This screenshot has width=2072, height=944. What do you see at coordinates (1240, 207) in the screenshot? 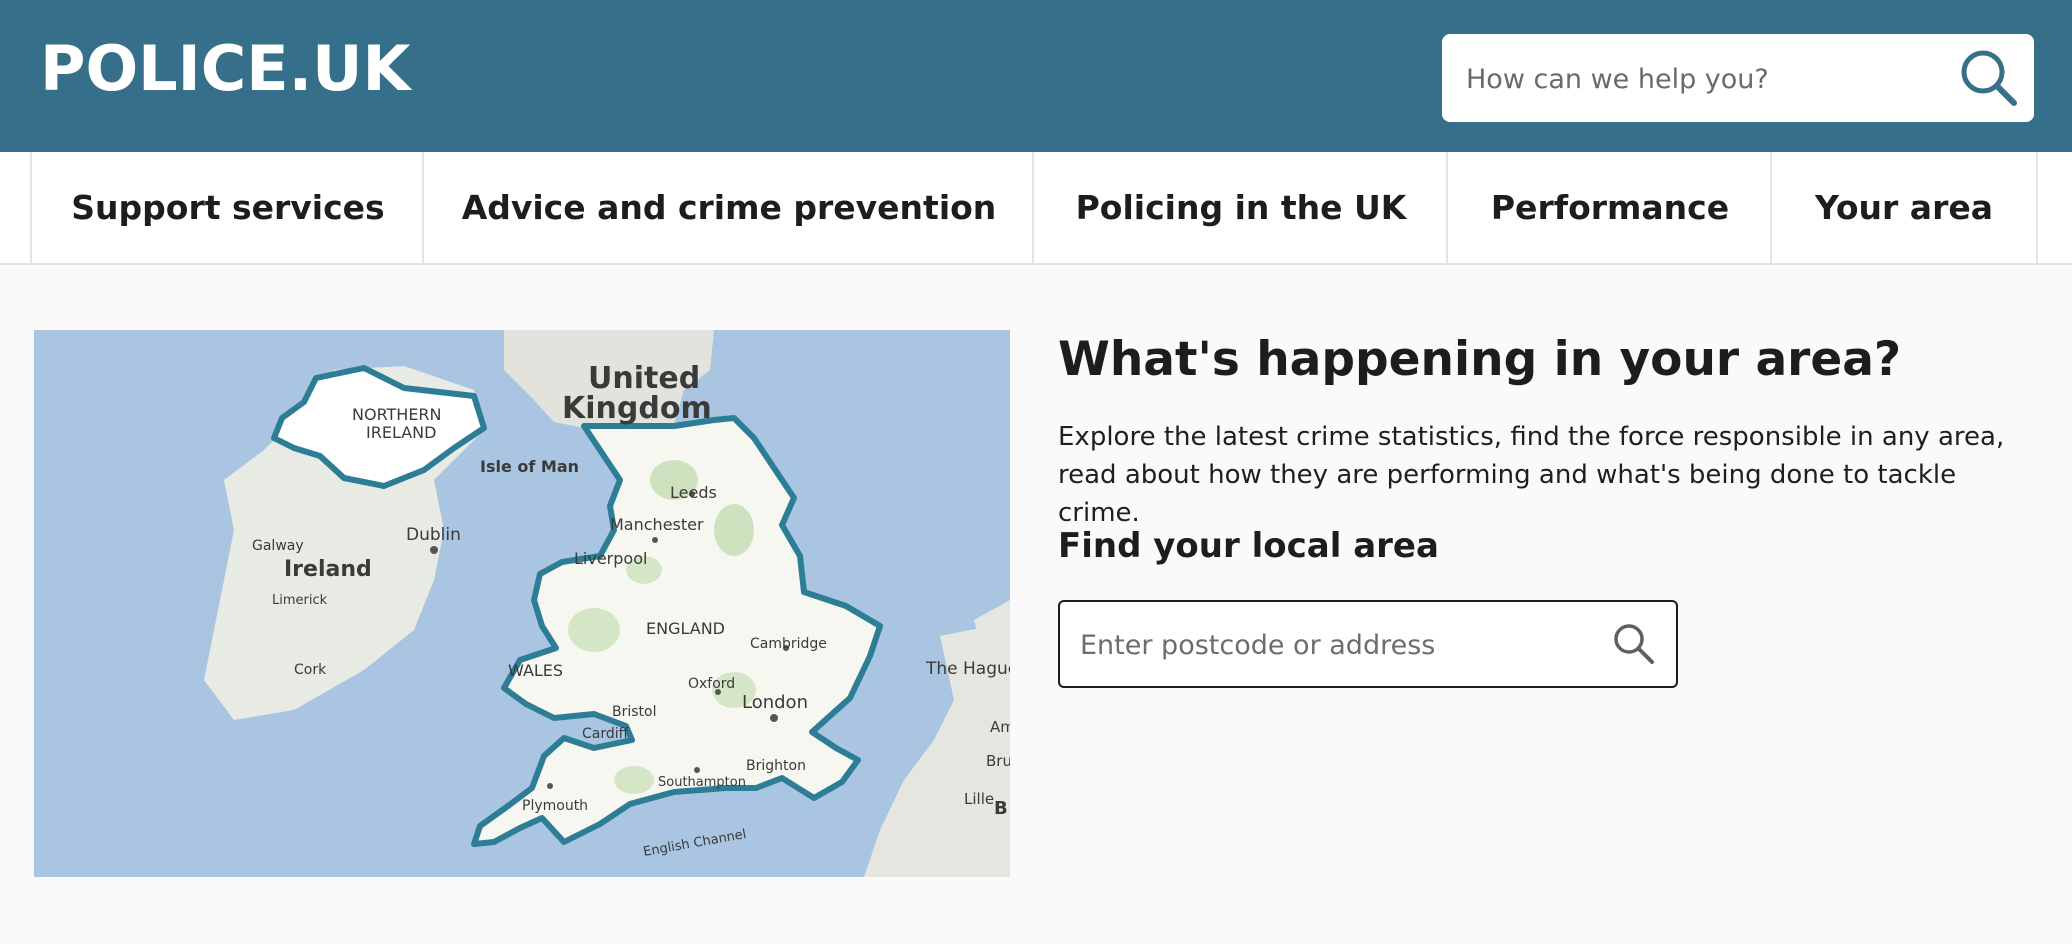
I see `nav-item-policing-in-the-uk: Policing in the UK` at bounding box center [1240, 207].